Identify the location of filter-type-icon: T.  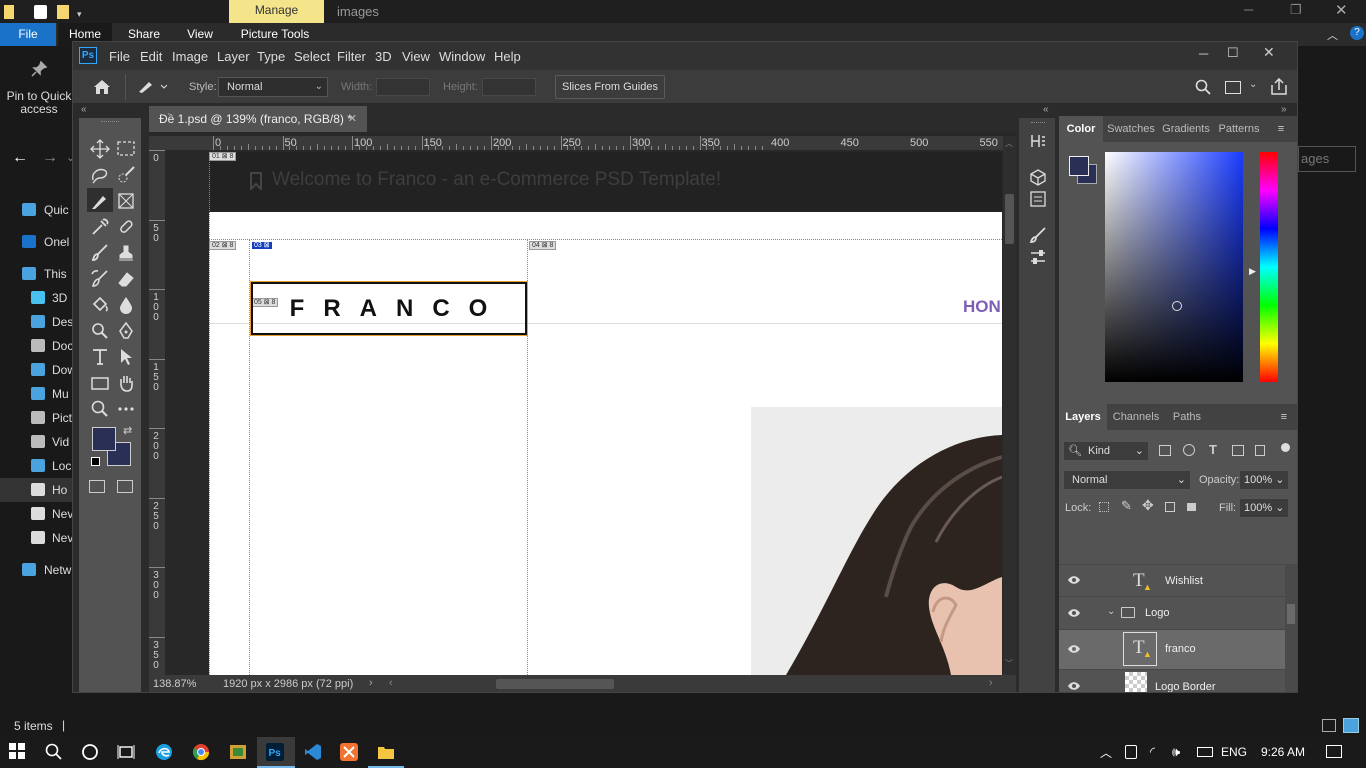
(1213, 449).